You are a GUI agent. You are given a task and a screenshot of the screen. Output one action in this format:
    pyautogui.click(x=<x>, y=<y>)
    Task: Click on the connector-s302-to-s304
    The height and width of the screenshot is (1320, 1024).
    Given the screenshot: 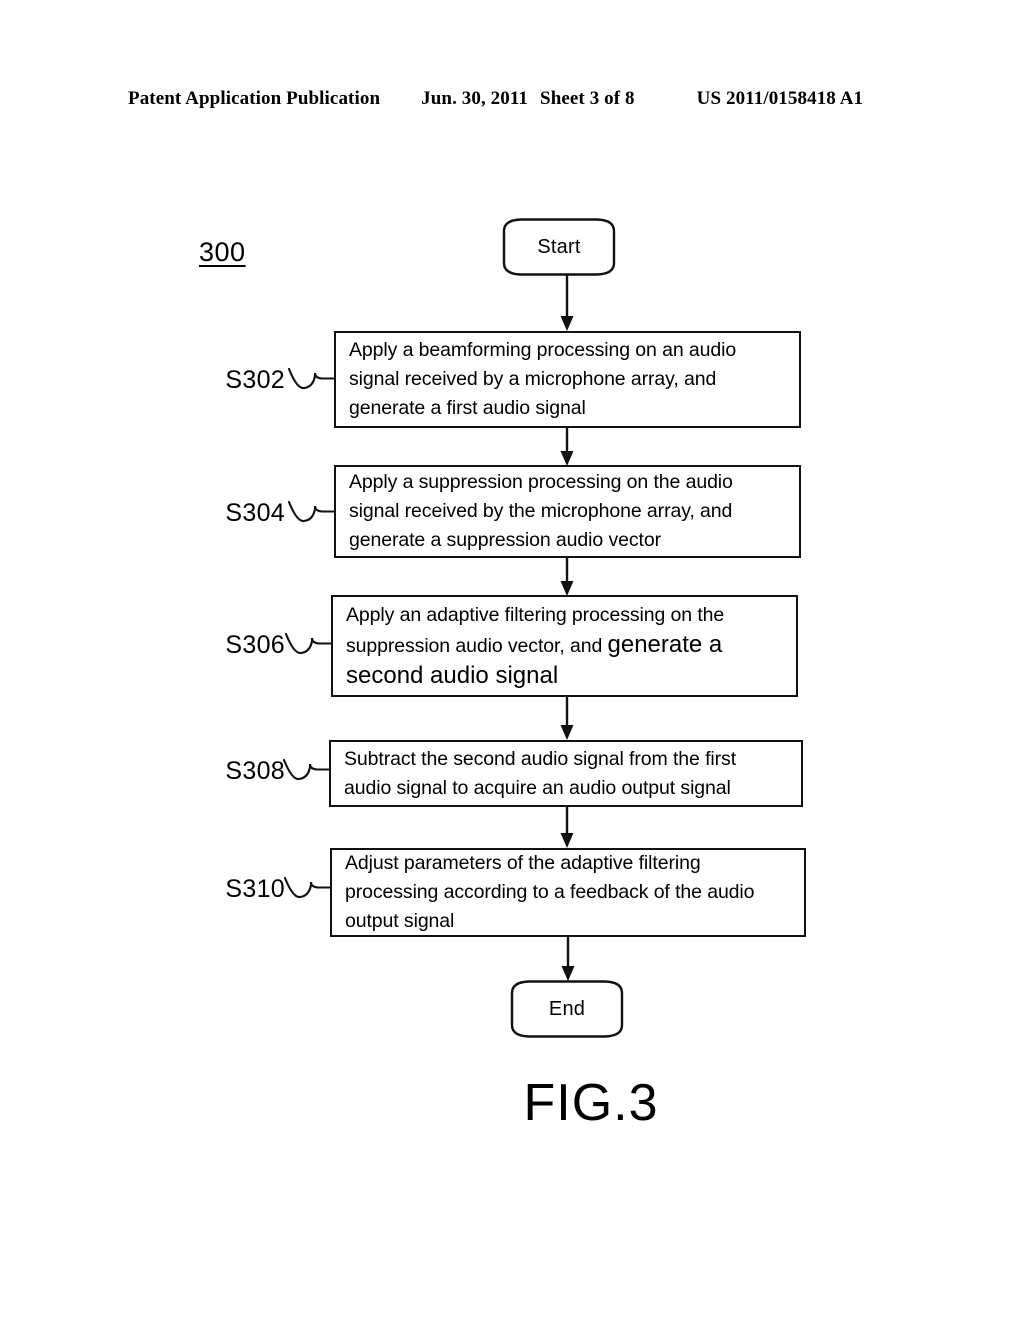 What is the action you would take?
    pyautogui.click(x=567, y=447)
    